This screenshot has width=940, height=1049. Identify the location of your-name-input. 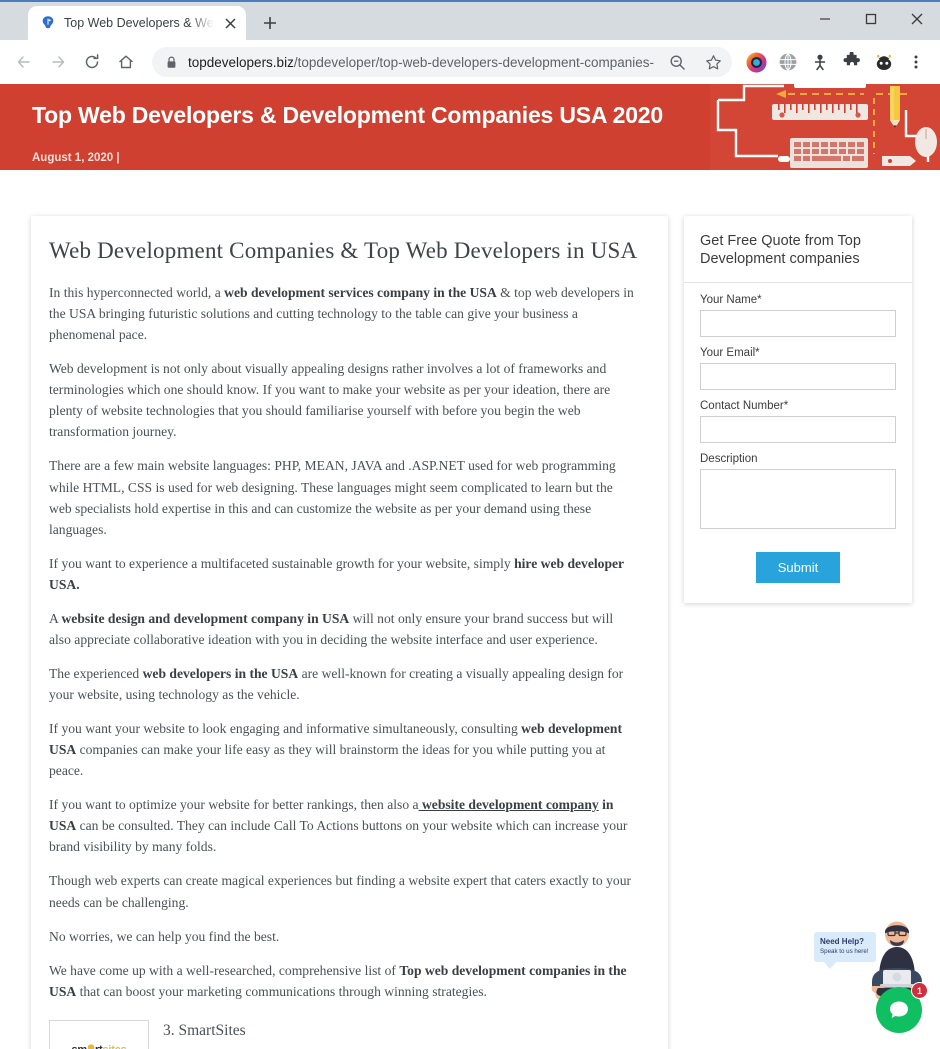
(798, 324).